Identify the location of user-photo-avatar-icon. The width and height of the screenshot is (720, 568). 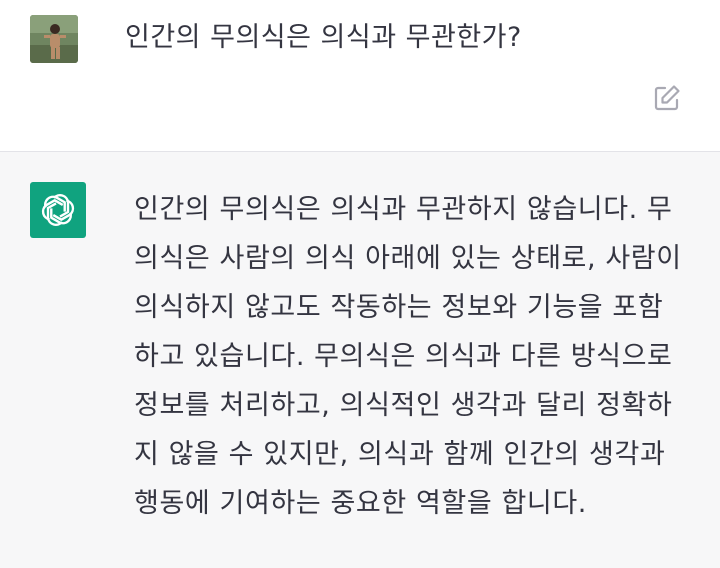
(54, 39).